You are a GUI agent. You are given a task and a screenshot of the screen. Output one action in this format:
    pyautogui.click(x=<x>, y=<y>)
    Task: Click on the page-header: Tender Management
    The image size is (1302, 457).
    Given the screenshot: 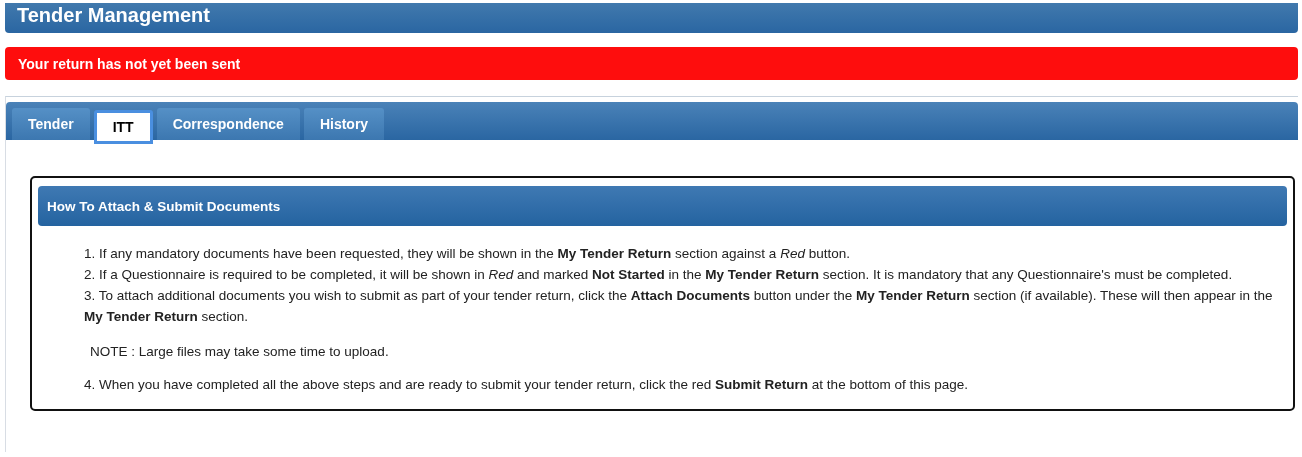 What is the action you would take?
    pyautogui.click(x=651, y=18)
    